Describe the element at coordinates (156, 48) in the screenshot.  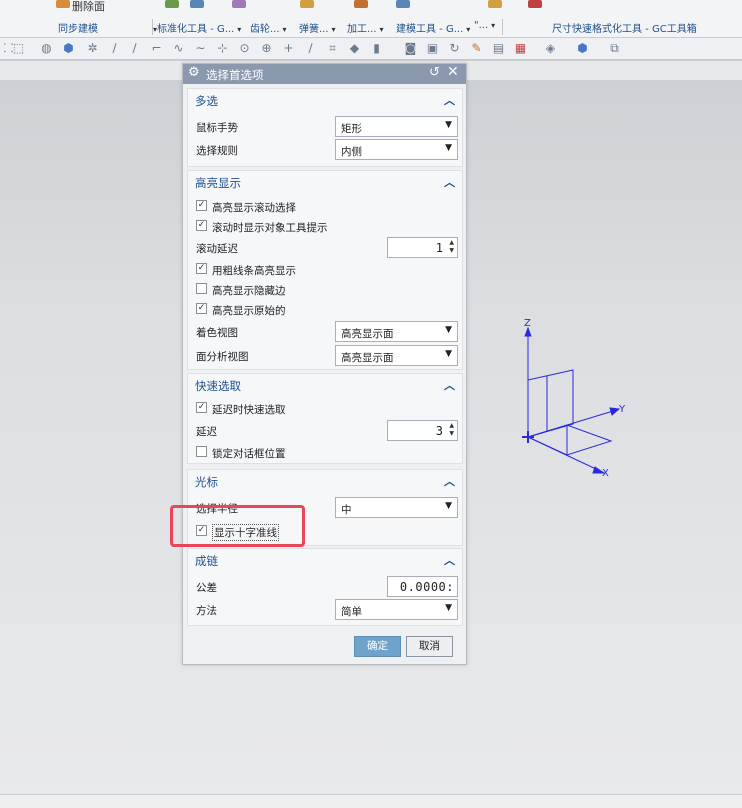
I see `curve-icon: ⌐` at that location.